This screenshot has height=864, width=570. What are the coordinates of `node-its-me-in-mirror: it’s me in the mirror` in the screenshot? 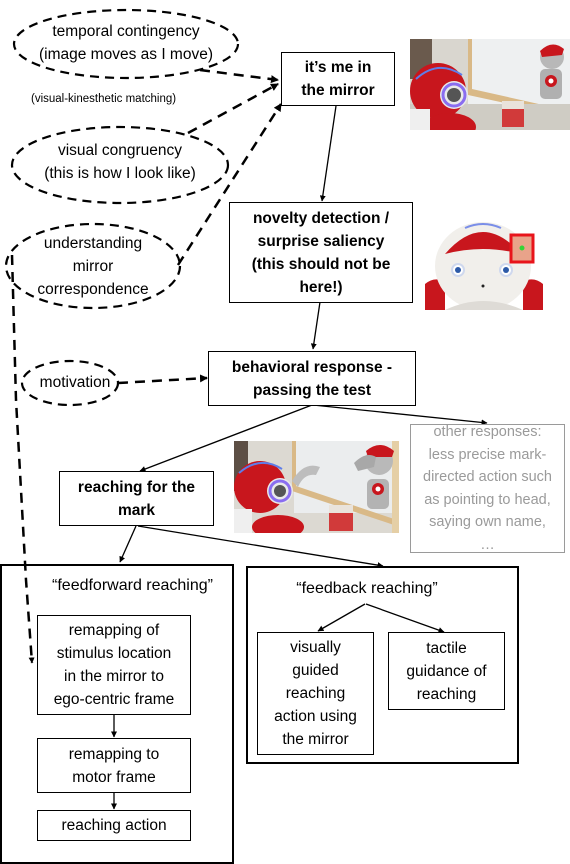 It's located at (338, 79).